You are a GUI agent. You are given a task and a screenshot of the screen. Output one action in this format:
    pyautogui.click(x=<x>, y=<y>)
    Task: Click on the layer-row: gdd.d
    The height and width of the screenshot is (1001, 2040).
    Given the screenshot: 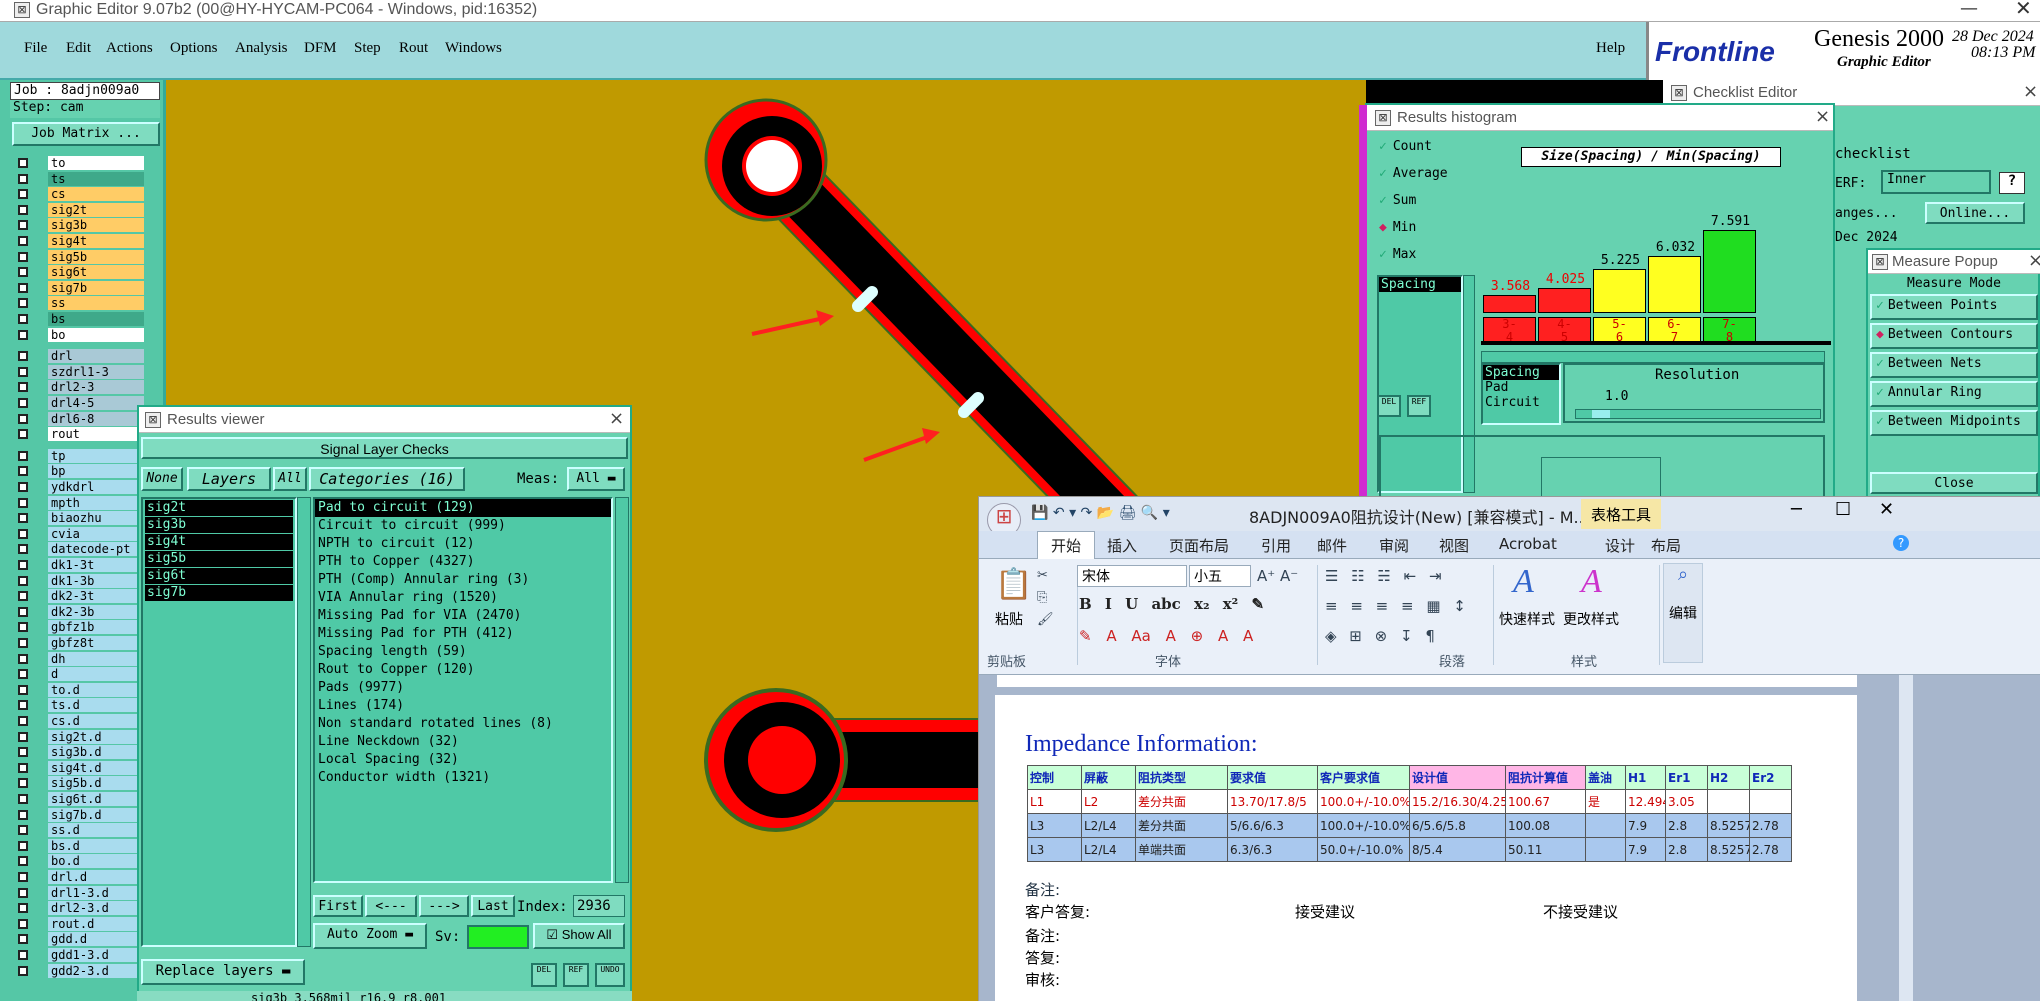 What is the action you would take?
    pyautogui.click(x=79, y=939)
    